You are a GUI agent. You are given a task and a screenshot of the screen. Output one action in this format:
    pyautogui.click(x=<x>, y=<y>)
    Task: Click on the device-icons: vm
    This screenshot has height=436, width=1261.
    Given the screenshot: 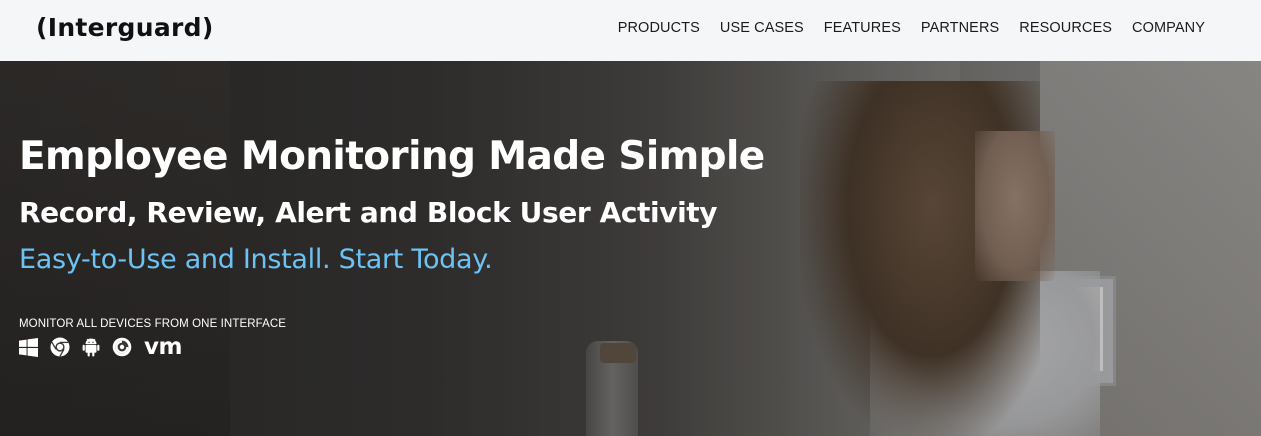 What is the action you would take?
    pyautogui.click(x=100, y=347)
    